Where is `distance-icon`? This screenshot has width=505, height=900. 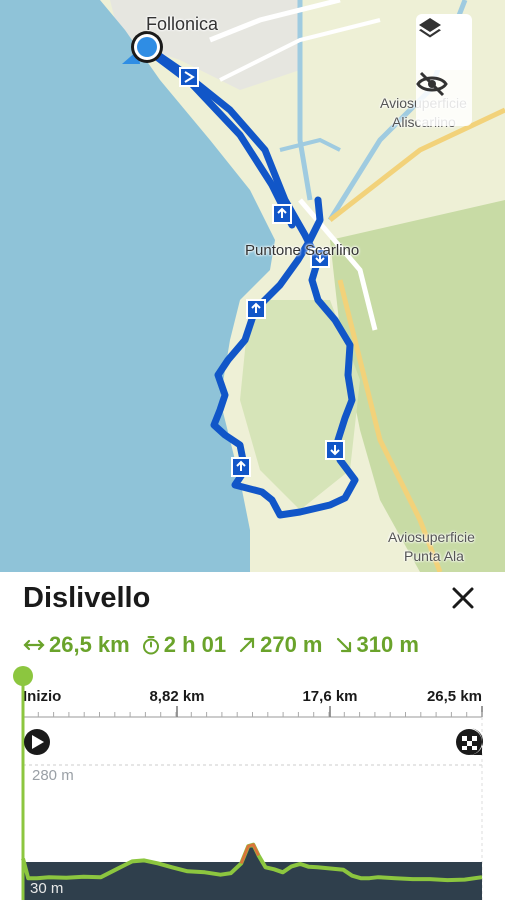
distance-icon is located at coordinates (34, 645).